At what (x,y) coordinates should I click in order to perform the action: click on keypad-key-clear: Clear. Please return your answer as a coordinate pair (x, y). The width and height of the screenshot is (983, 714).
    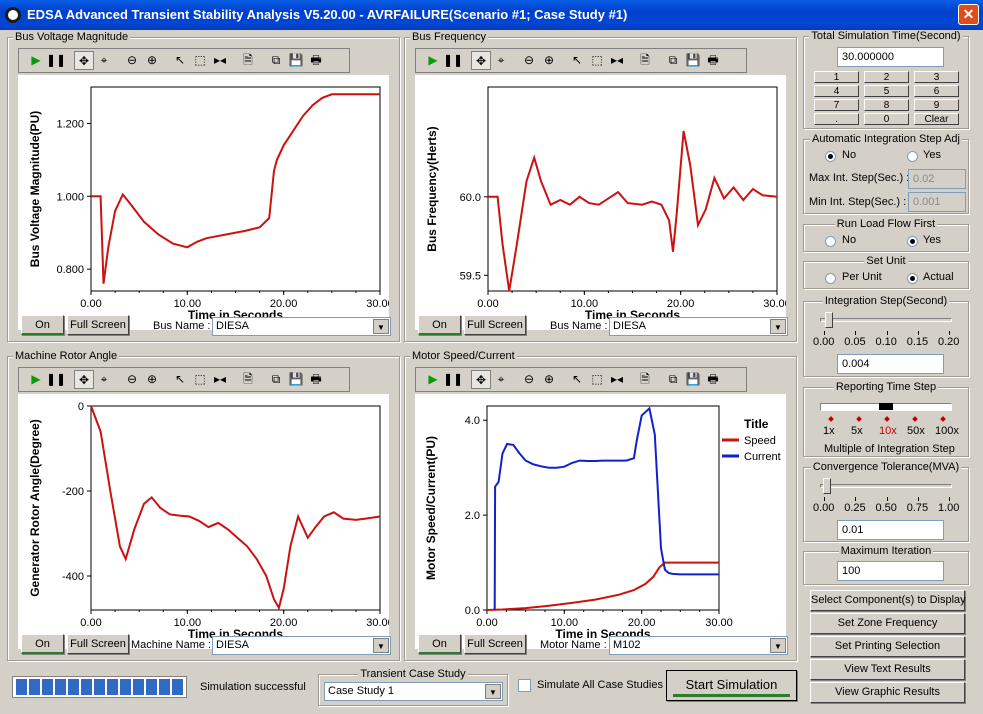
    Looking at the image, I should click on (936, 119).